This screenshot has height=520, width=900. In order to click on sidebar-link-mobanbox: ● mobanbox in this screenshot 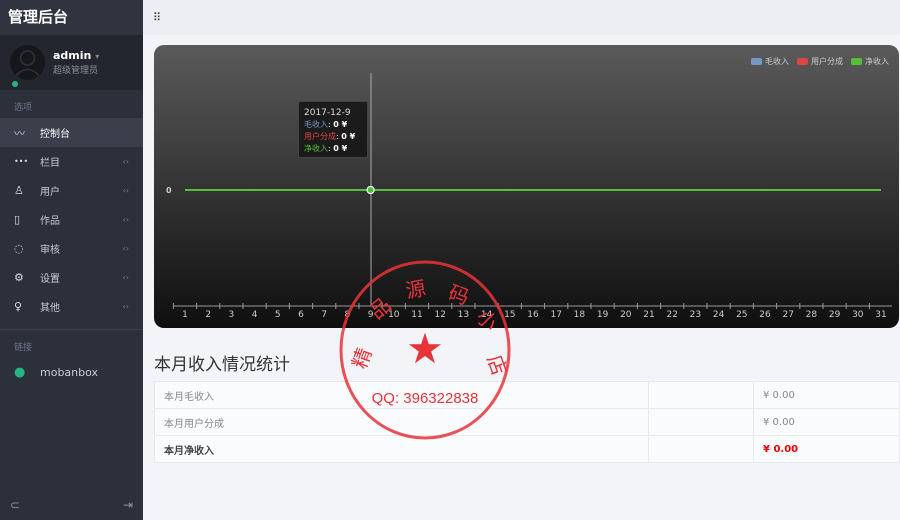, I will do `click(71, 372)`.